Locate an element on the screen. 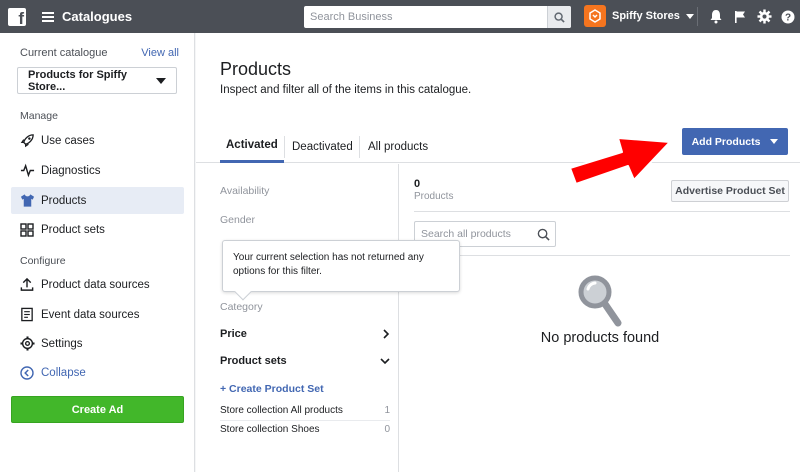 The height and width of the screenshot is (472, 800). chevron-left-circle-icon is located at coordinates (27, 373).